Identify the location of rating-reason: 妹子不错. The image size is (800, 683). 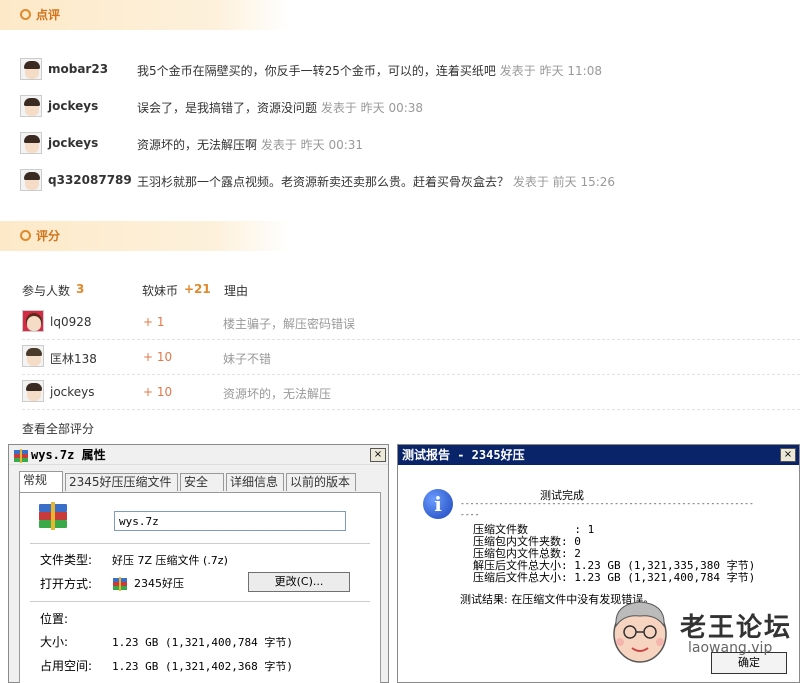
(247, 359).